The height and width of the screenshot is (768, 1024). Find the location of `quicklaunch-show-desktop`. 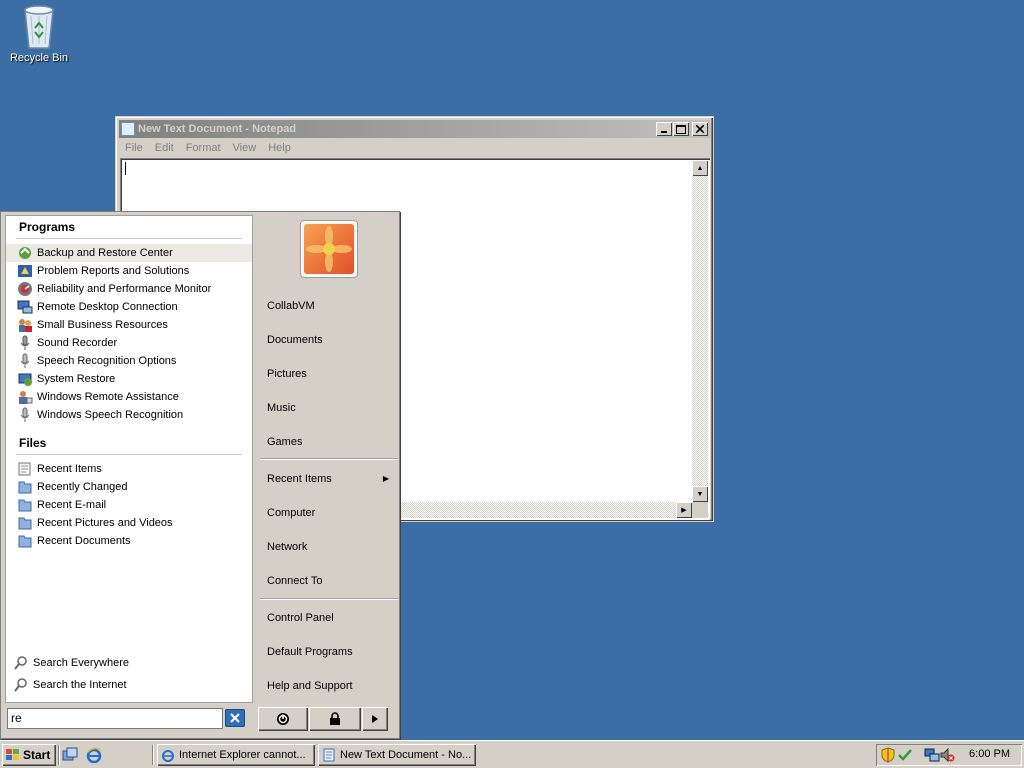

quicklaunch-show-desktop is located at coordinates (70, 755).